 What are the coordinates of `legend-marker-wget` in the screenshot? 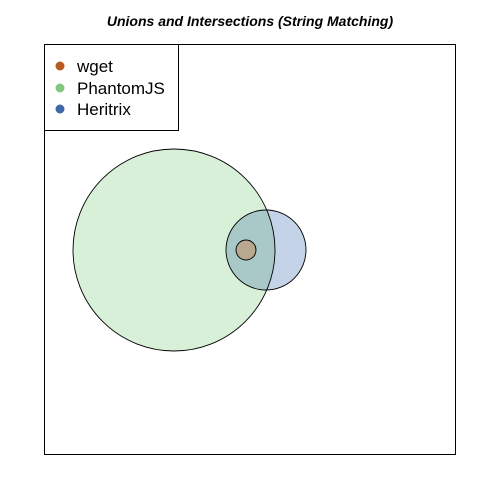 It's located at (60, 66).